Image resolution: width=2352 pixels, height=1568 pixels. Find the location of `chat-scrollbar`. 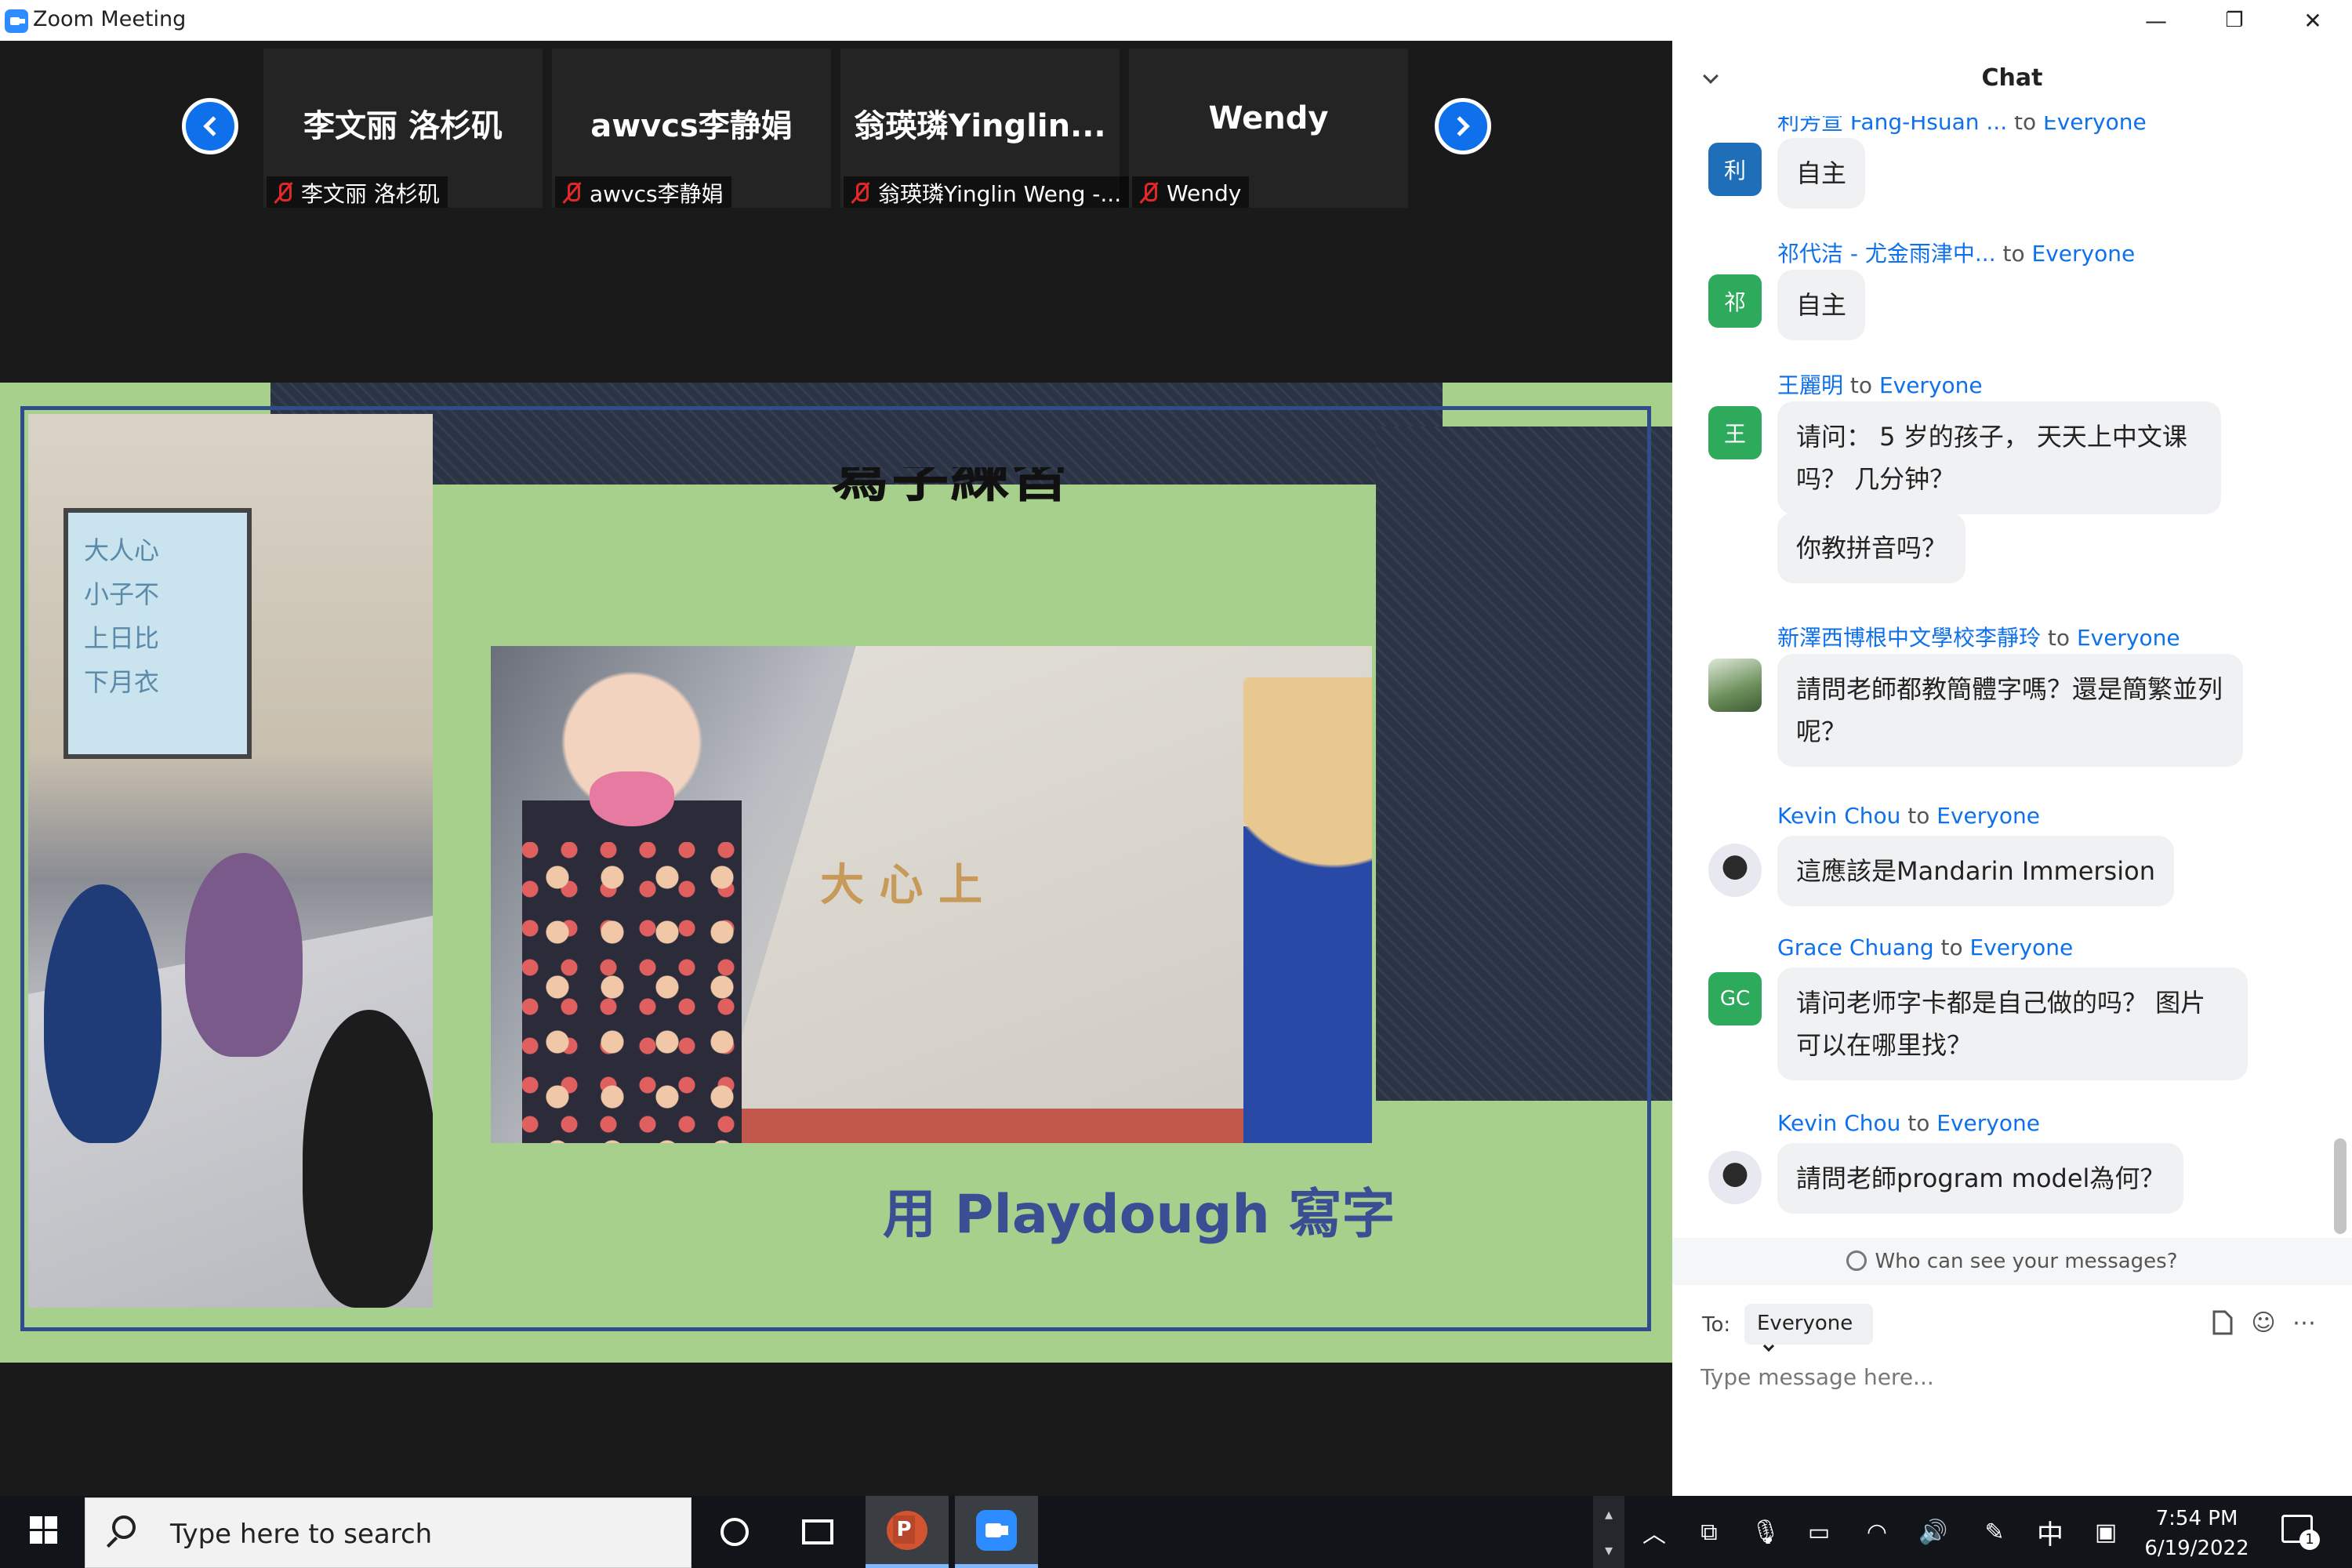

chat-scrollbar is located at coordinates (2340, 1186).